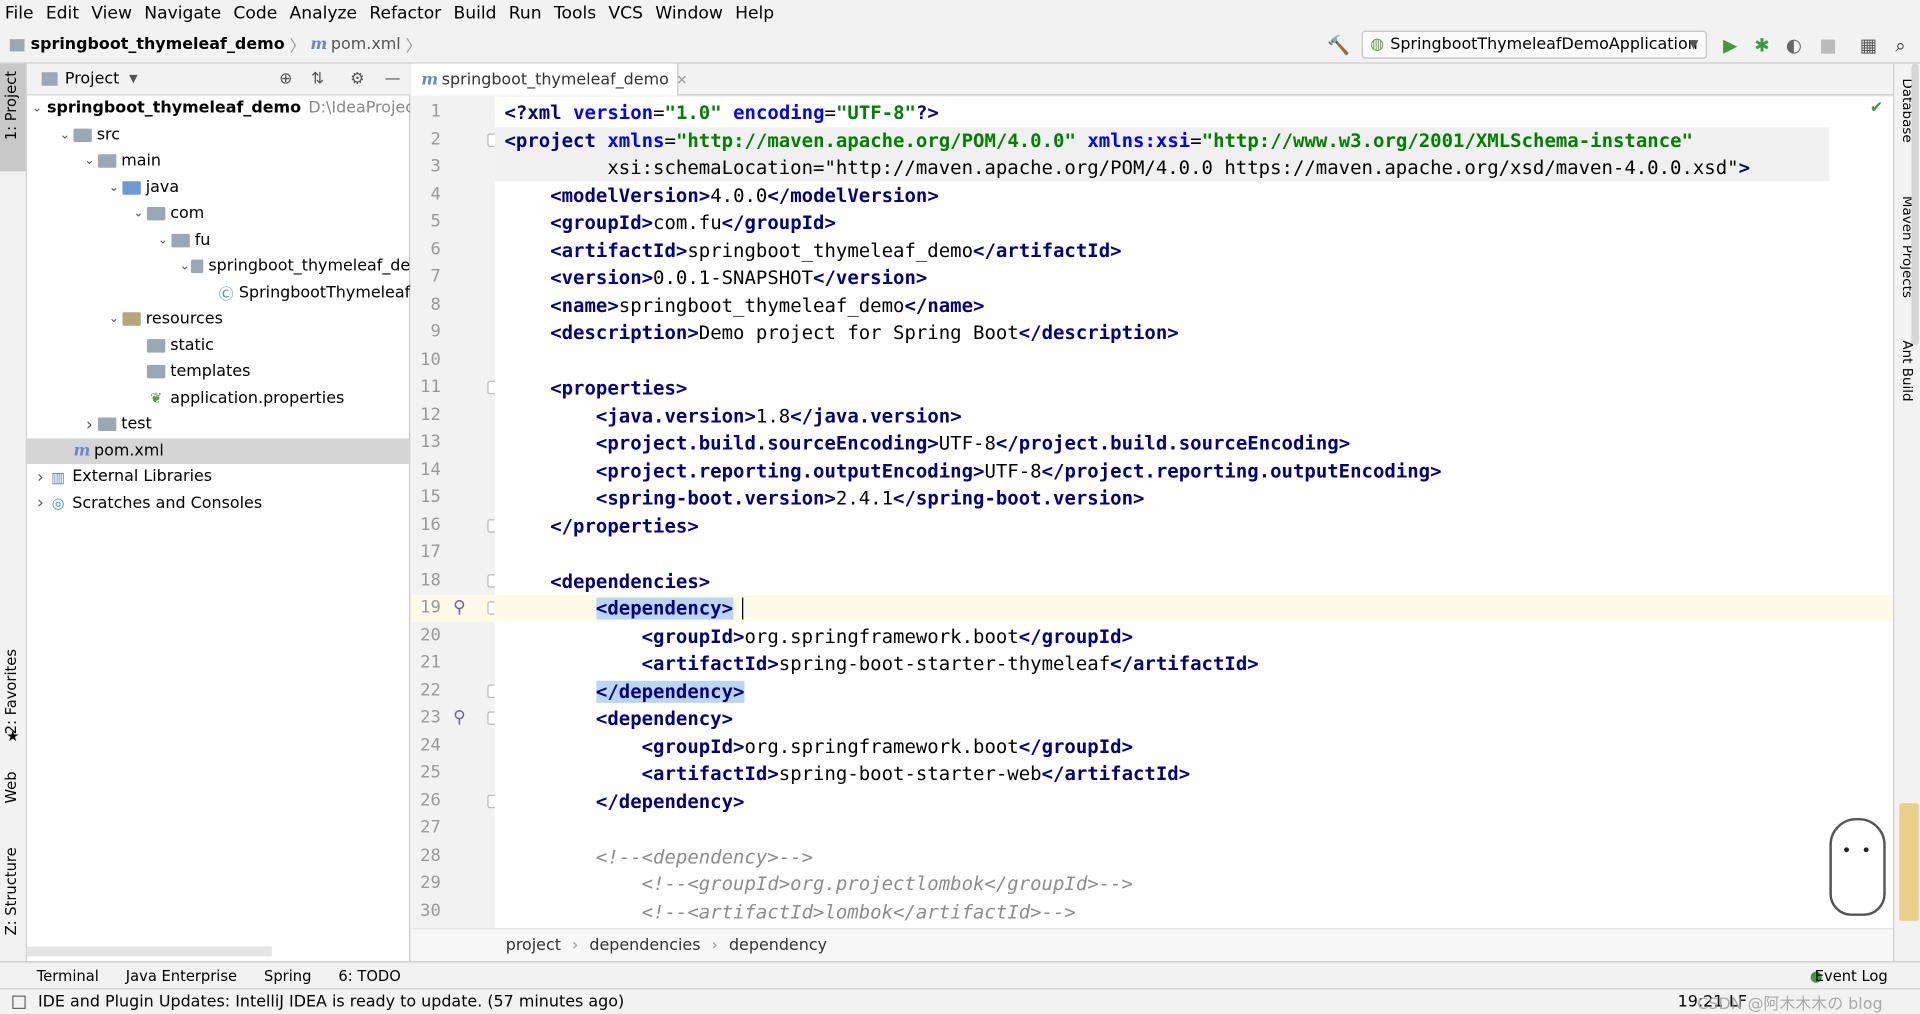  I want to click on tree-item: › test, so click(218, 424).